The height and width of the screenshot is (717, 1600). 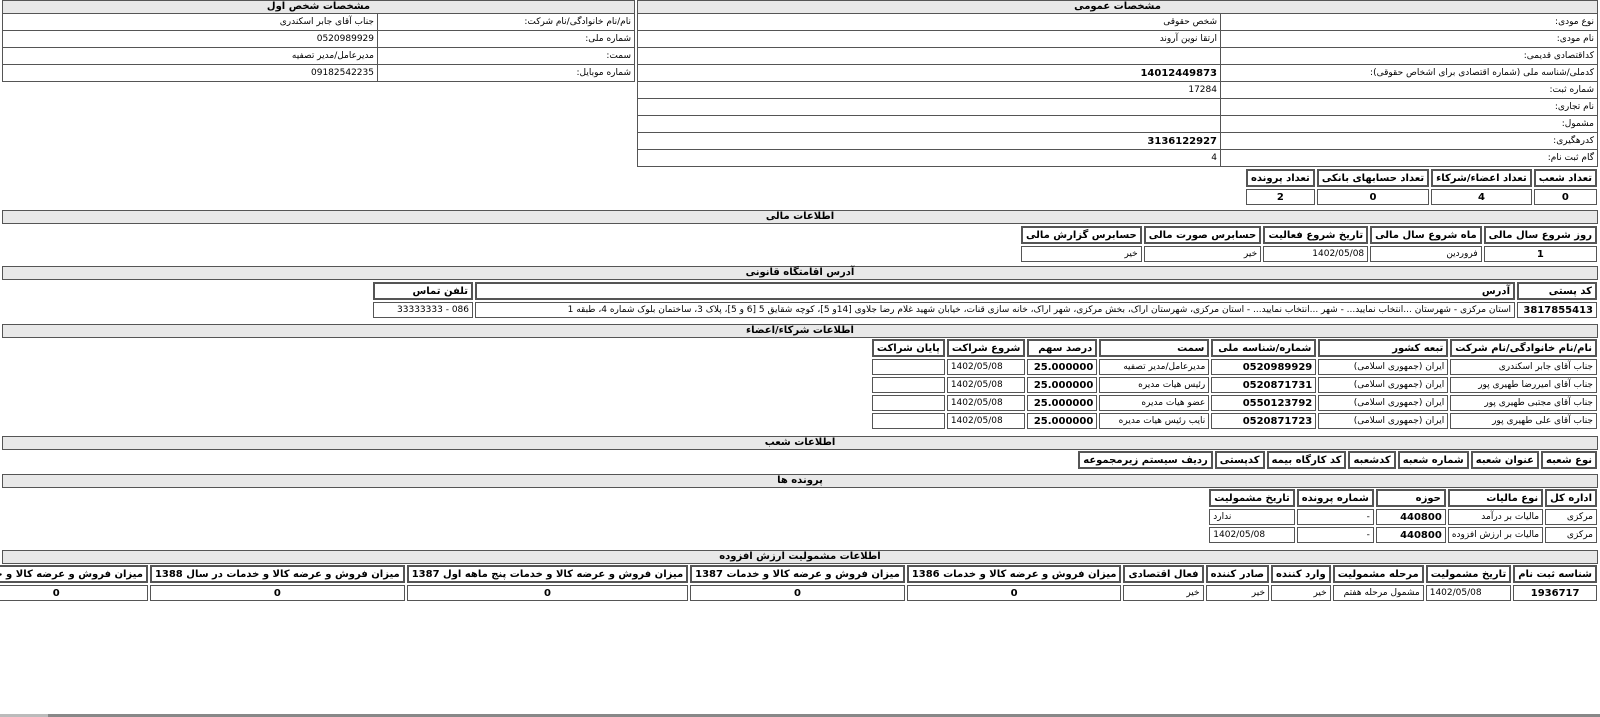 What do you see at coordinates (908, 348) in the screenshot?
I see `partners-header: پایان شراکت` at bounding box center [908, 348].